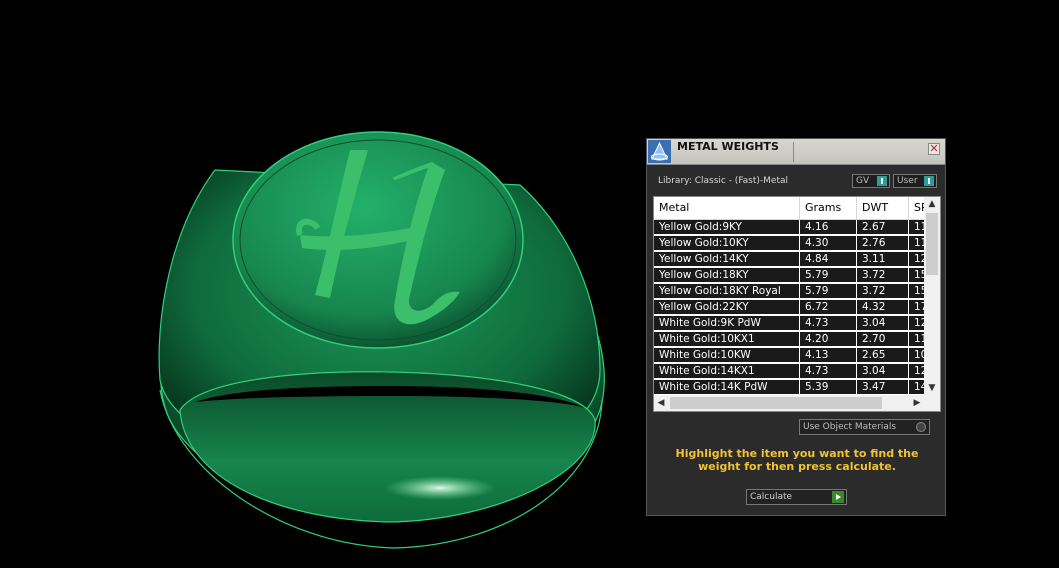  I want to click on column-header-metal: Metal, so click(727, 208).